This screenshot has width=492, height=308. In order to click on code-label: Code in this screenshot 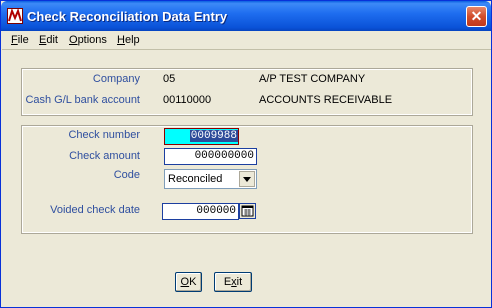, I will do `click(126, 175)`.